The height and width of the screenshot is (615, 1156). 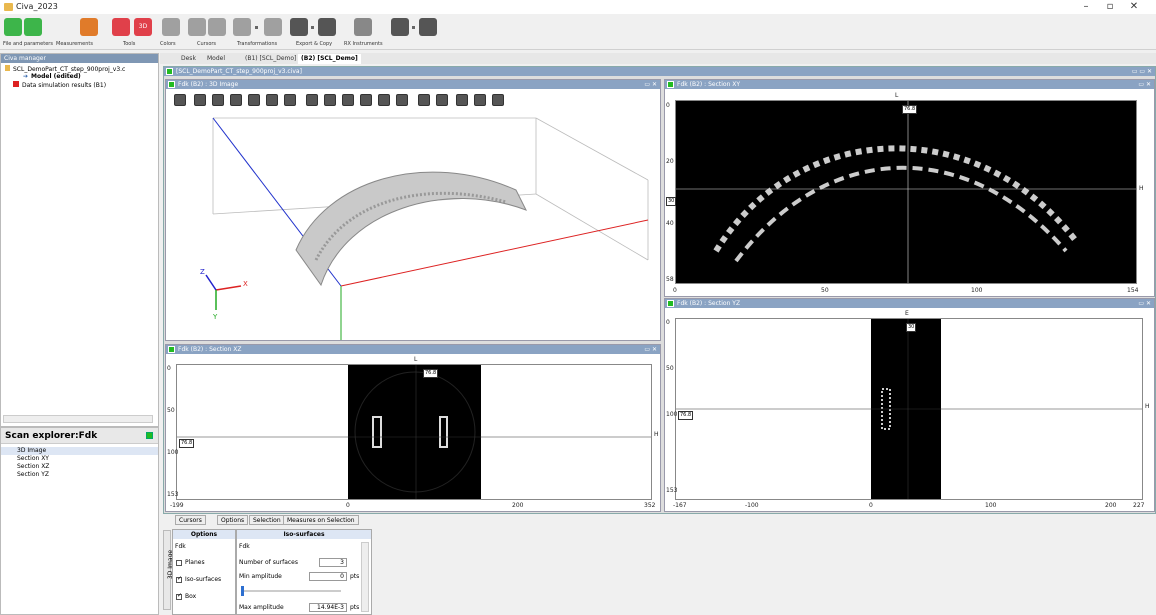 I want to click on cursor-value-yz-left: 76.8, so click(x=686, y=415).